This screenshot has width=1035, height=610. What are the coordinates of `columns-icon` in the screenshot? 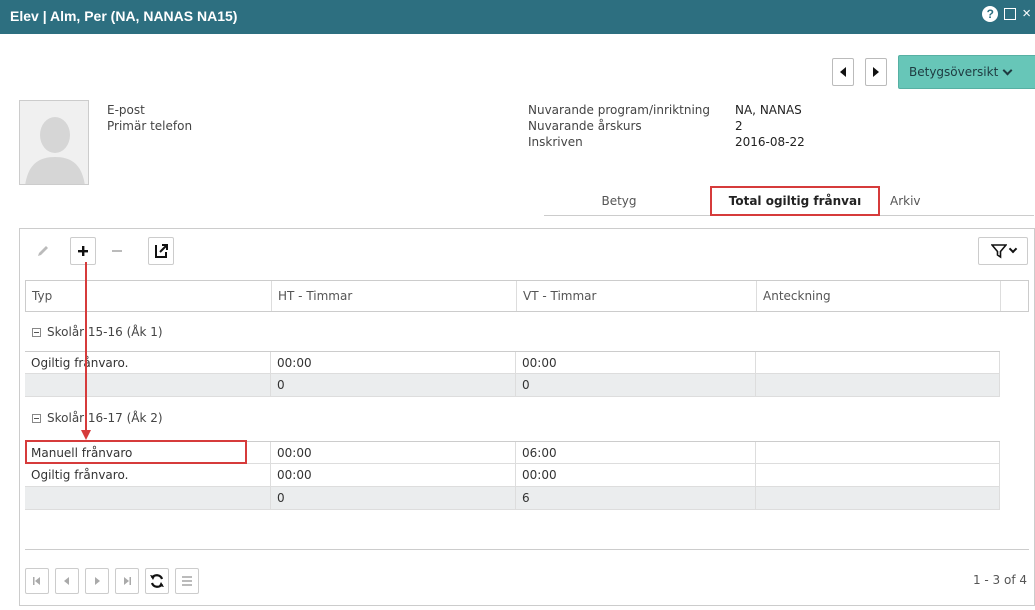 It's located at (187, 581).